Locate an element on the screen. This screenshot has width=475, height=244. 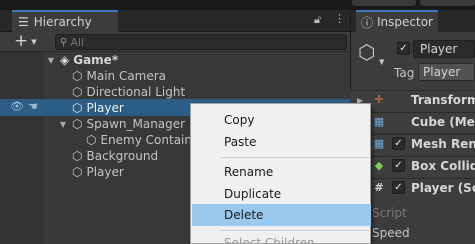
hierarchy-search: ⚲ is located at coordinates (201, 42).